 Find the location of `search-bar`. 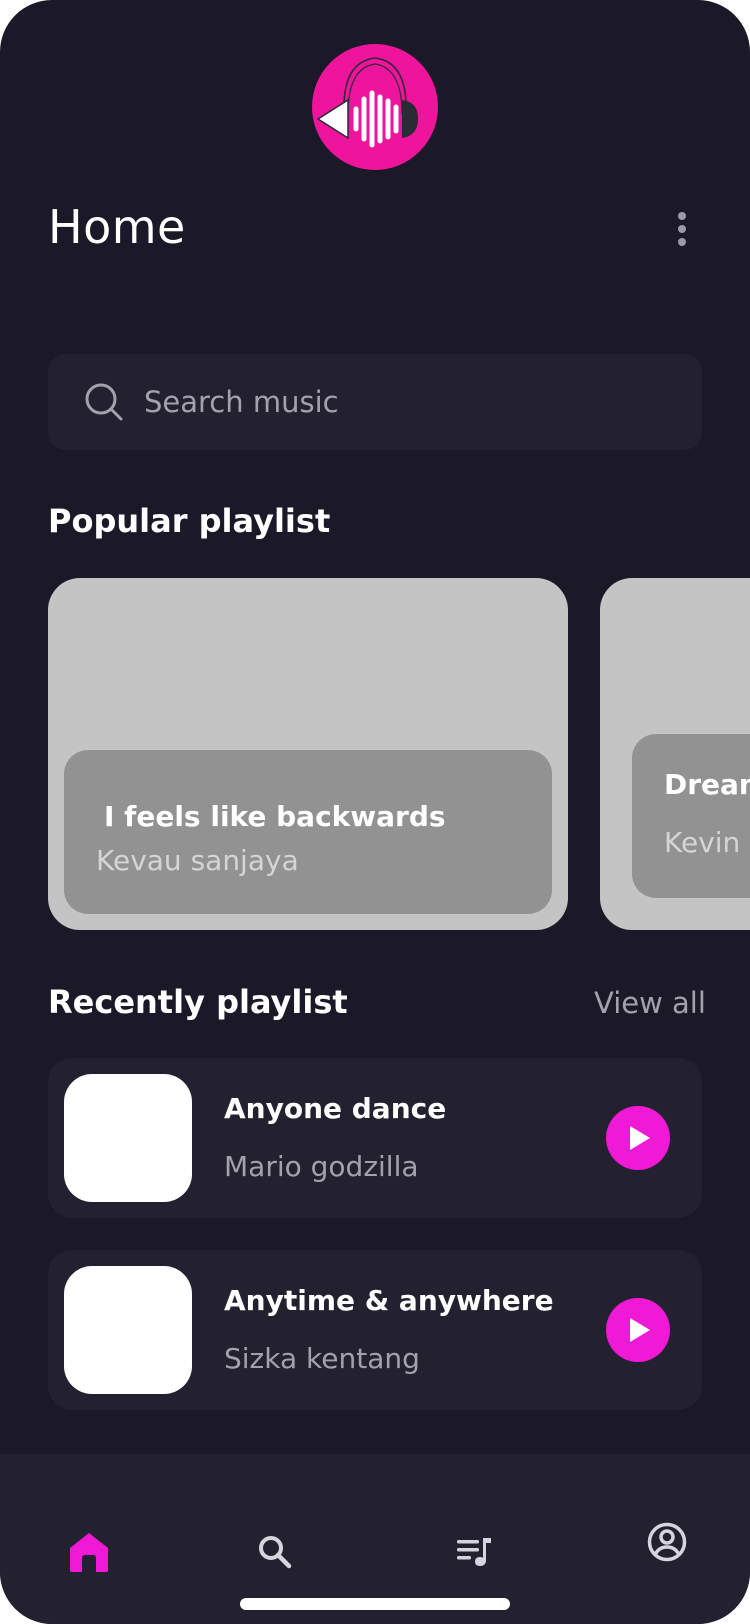

search-bar is located at coordinates (375, 402).